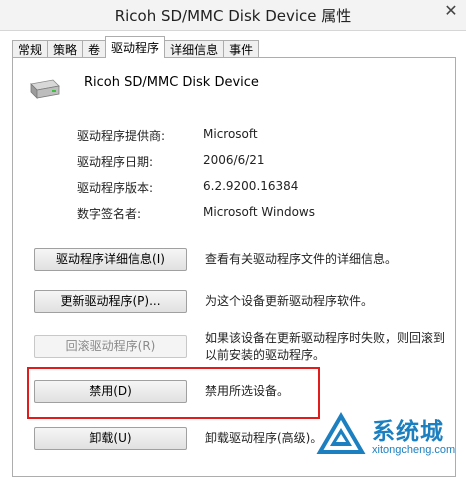  What do you see at coordinates (173, 393) in the screenshot?
I see `highlight-box` at bounding box center [173, 393].